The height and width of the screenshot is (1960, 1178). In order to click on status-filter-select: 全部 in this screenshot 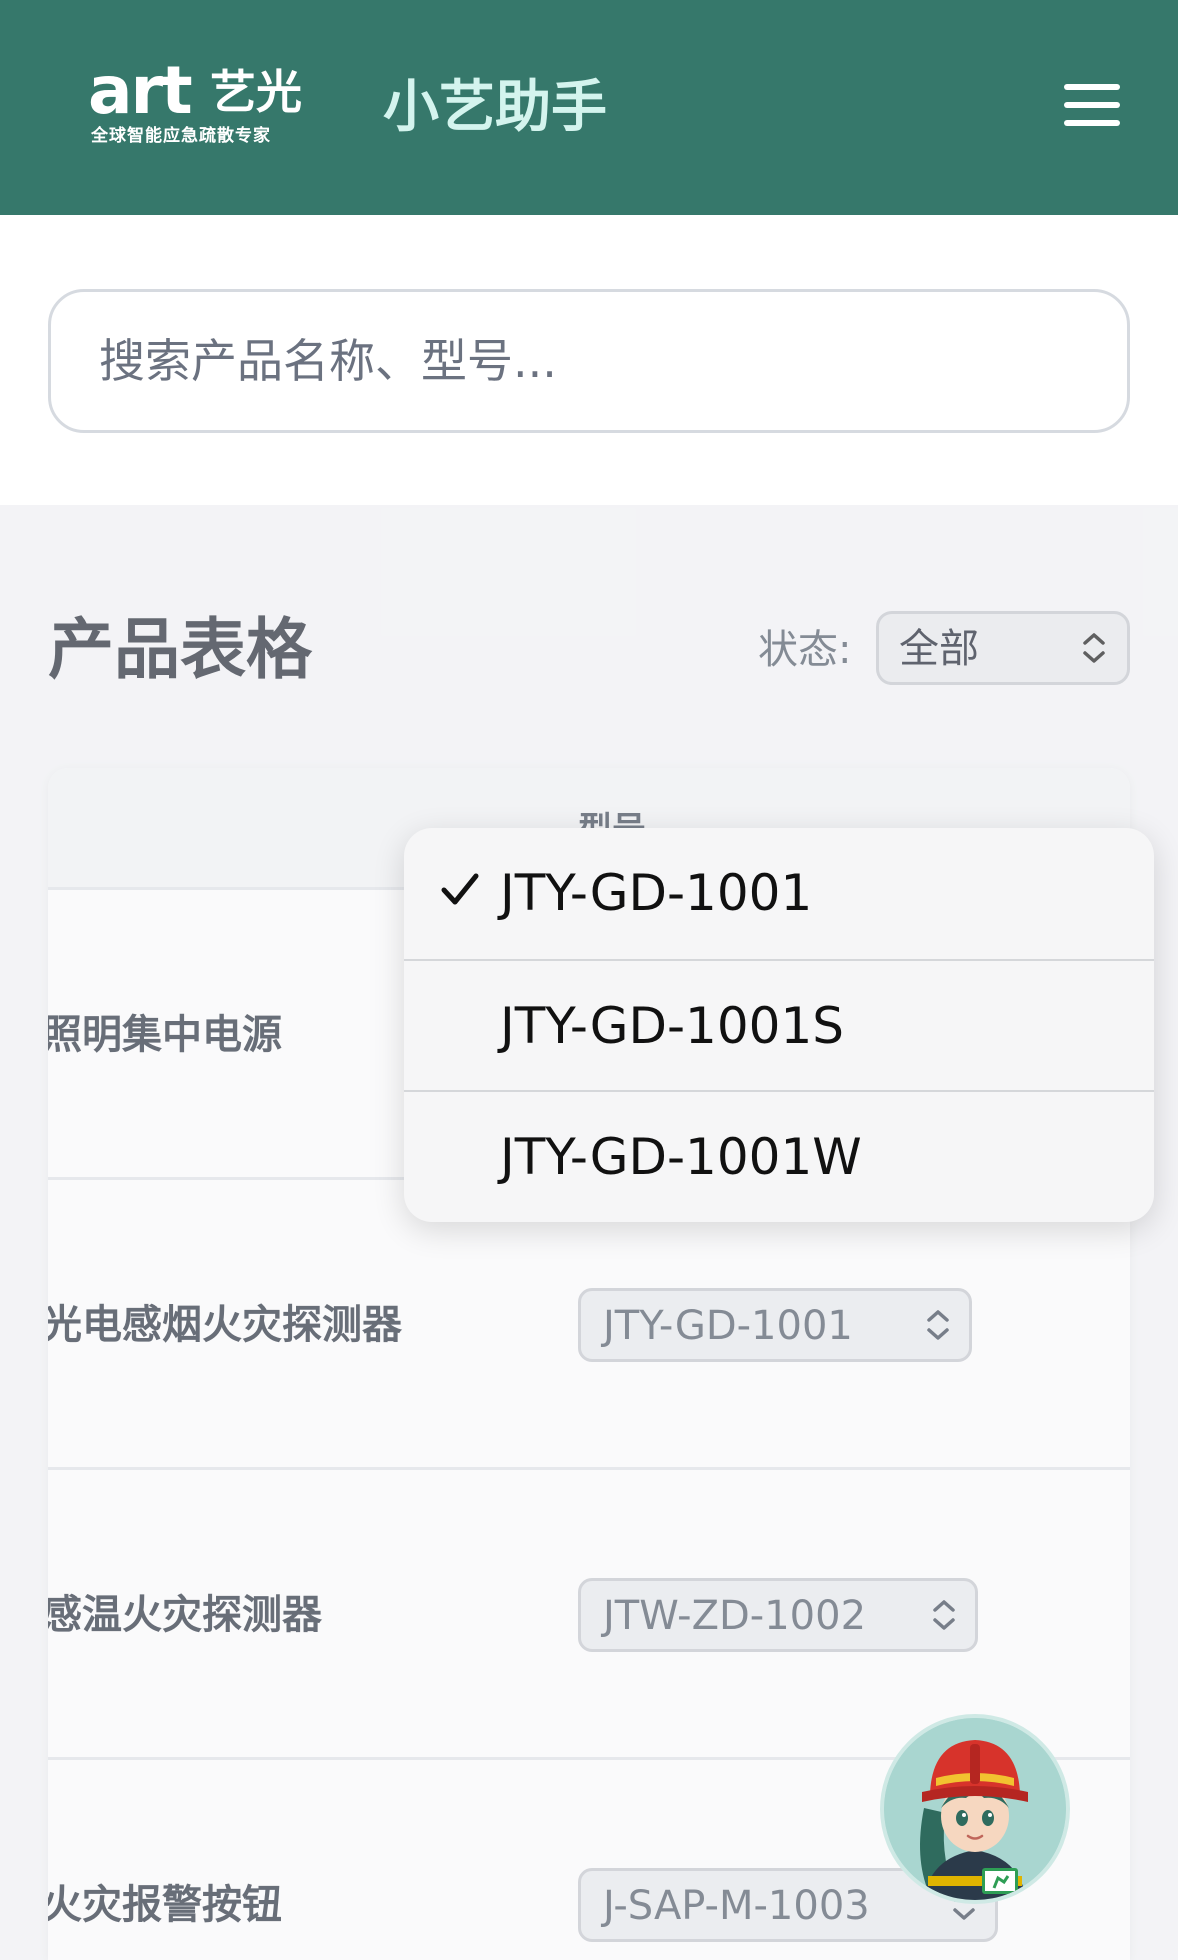, I will do `click(1003, 648)`.